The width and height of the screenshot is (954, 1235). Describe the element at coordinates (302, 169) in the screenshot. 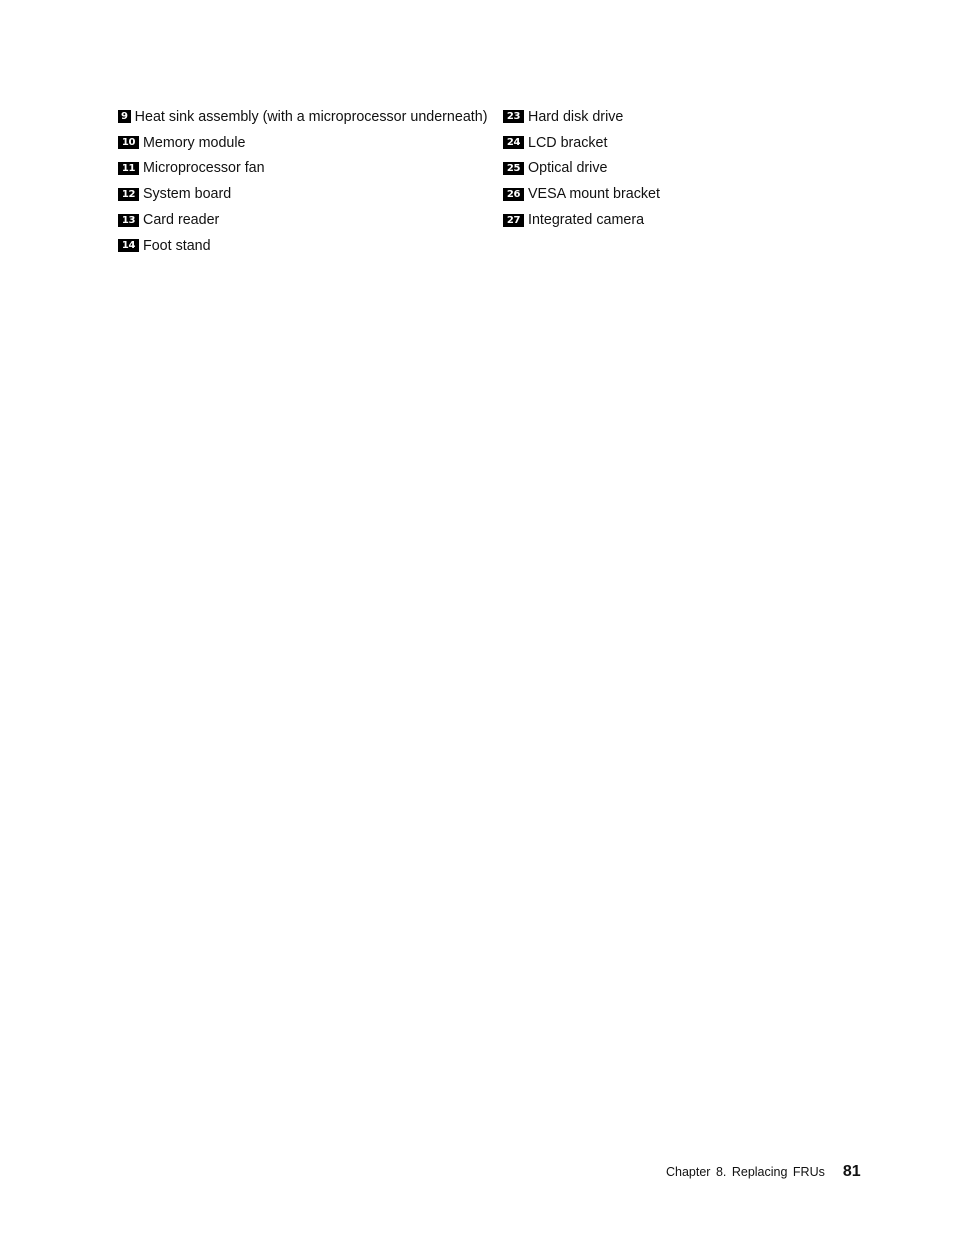

I see `legend-item: 11 Microprocessor fan` at that location.